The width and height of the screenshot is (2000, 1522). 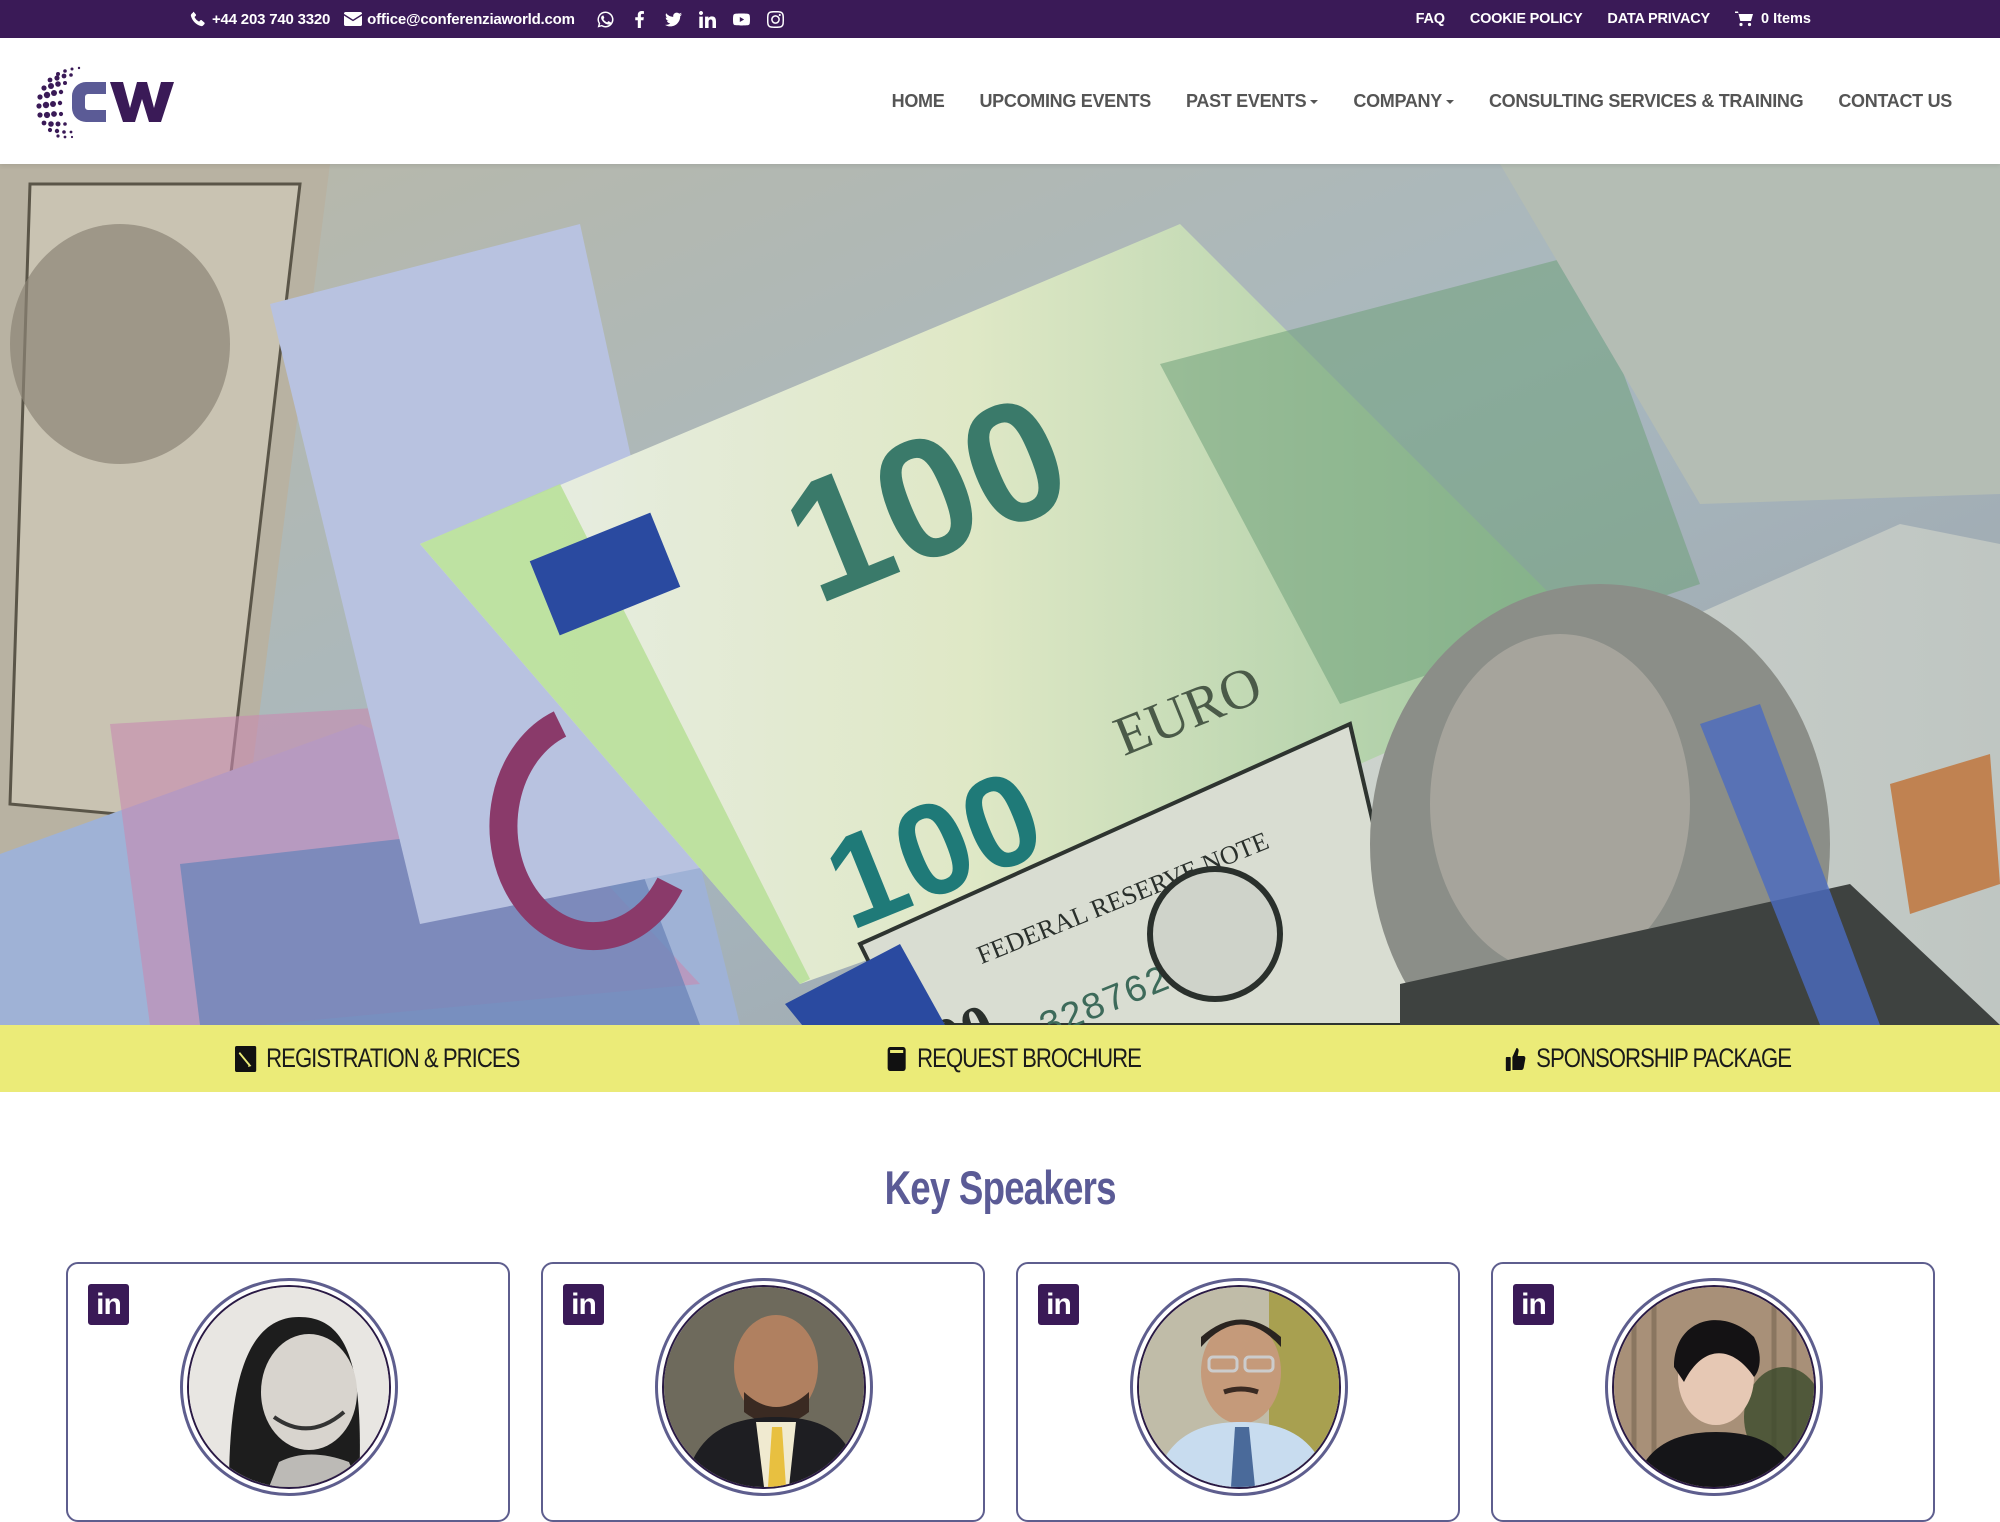 What do you see at coordinates (1515, 1059) in the screenshot?
I see `thumbs-up-icon` at bounding box center [1515, 1059].